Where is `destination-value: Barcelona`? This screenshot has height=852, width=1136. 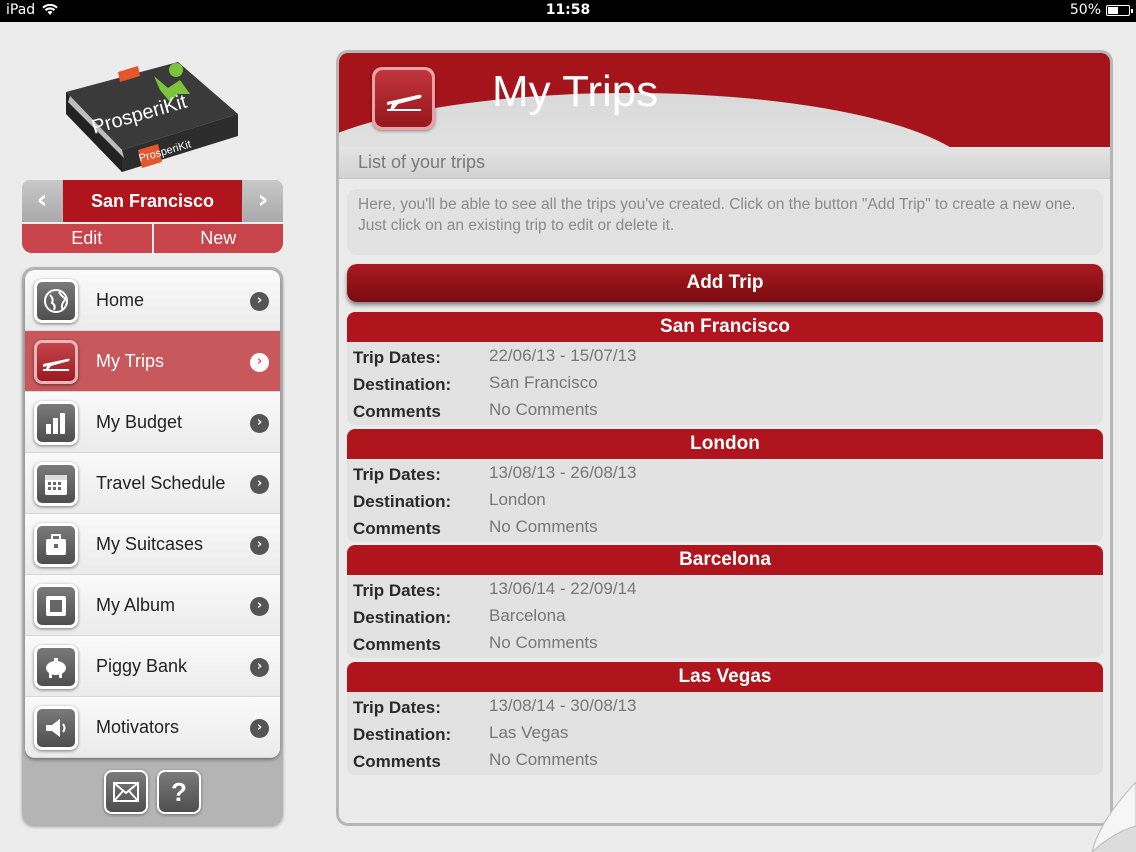
destination-value: Barcelona is located at coordinates (527, 615).